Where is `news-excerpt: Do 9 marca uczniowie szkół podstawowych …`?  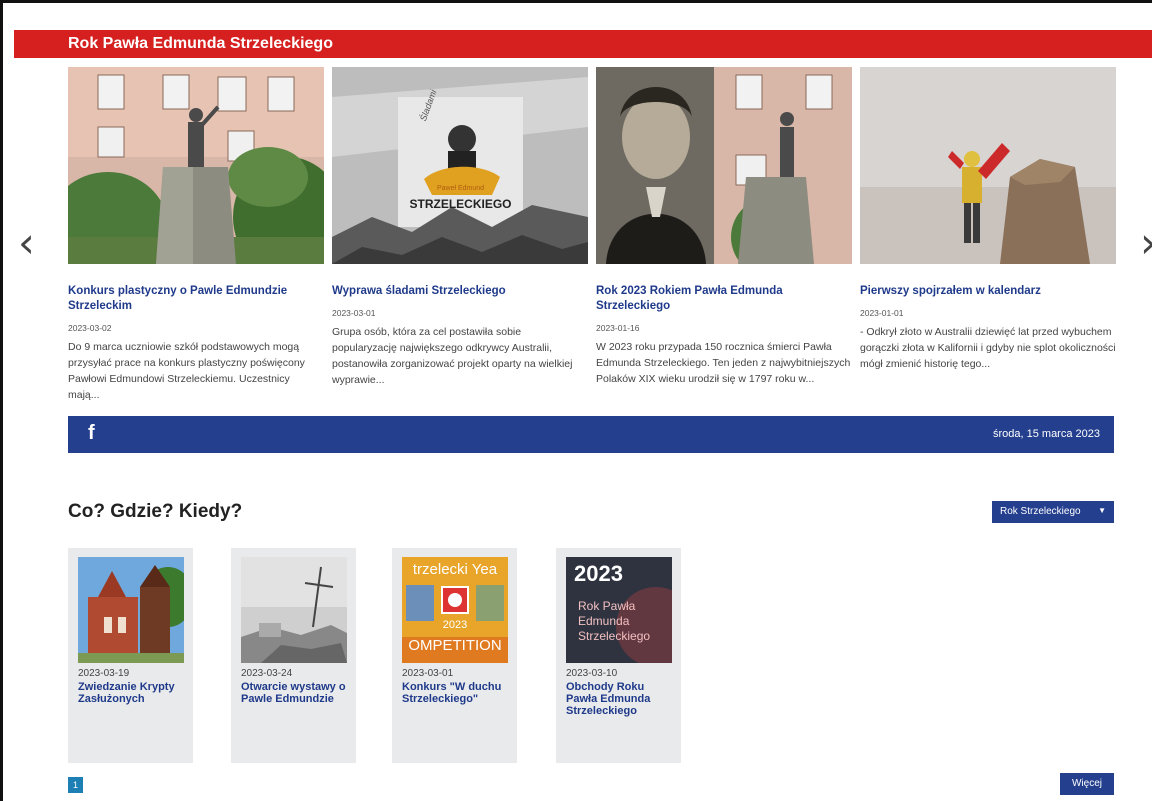 news-excerpt: Do 9 marca uczniowie szkół podstawowych … is located at coordinates (186, 371).